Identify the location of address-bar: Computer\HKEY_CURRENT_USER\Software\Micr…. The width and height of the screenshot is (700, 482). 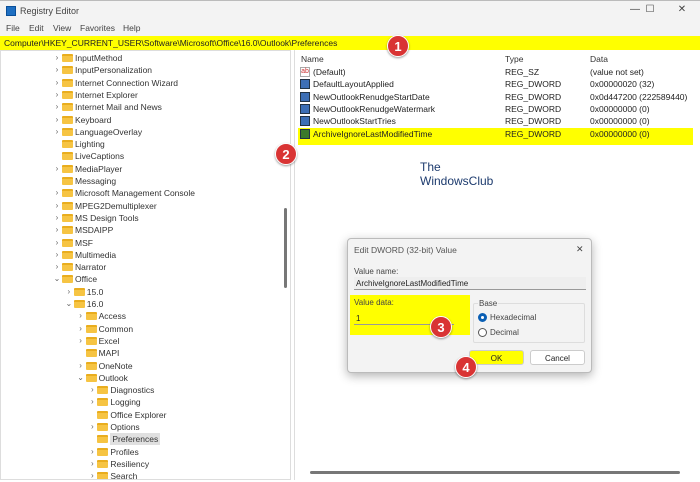
(350, 43).